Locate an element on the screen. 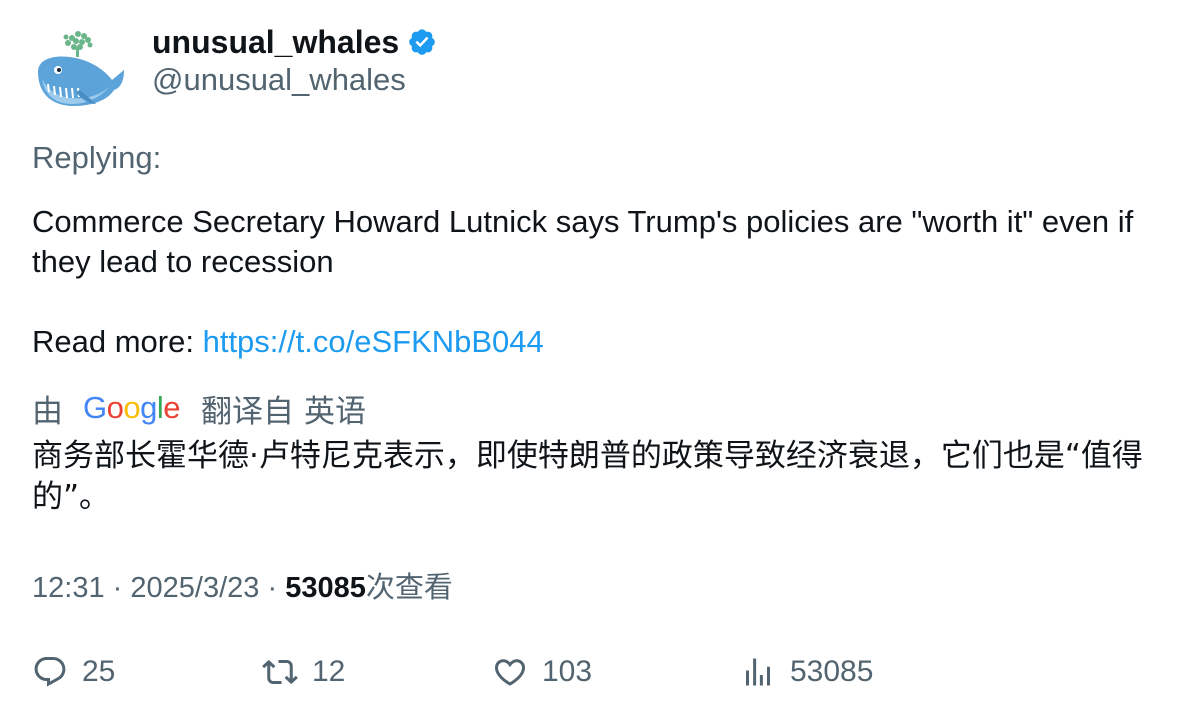  views-count: 53085 is located at coordinates (325, 588).